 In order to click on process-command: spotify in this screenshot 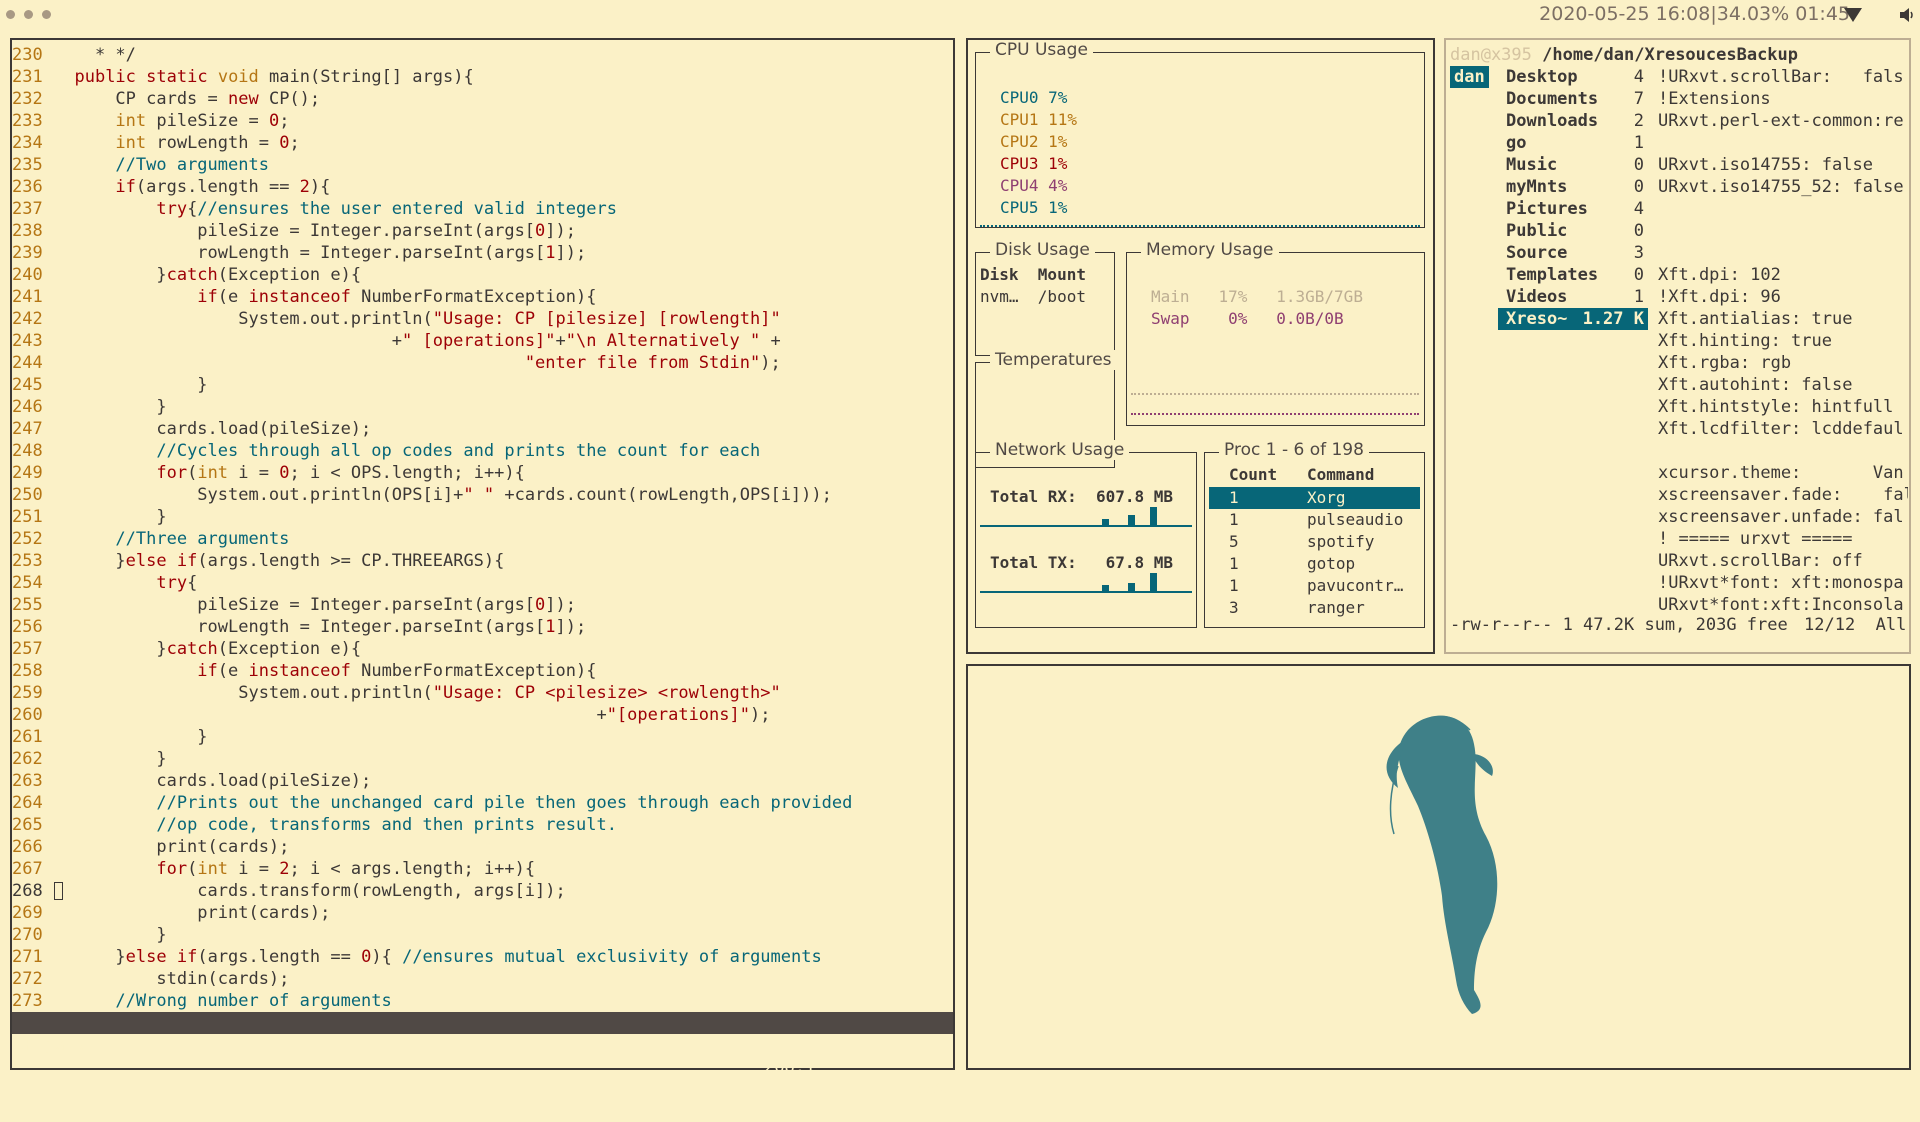, I will do `click(1341, 541)`.